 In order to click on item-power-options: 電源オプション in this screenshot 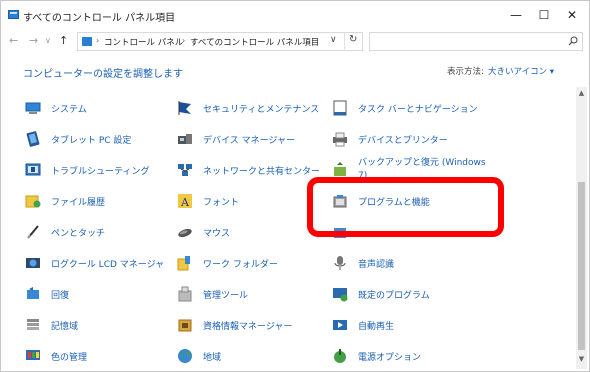, I will do `click(412, 356)`.